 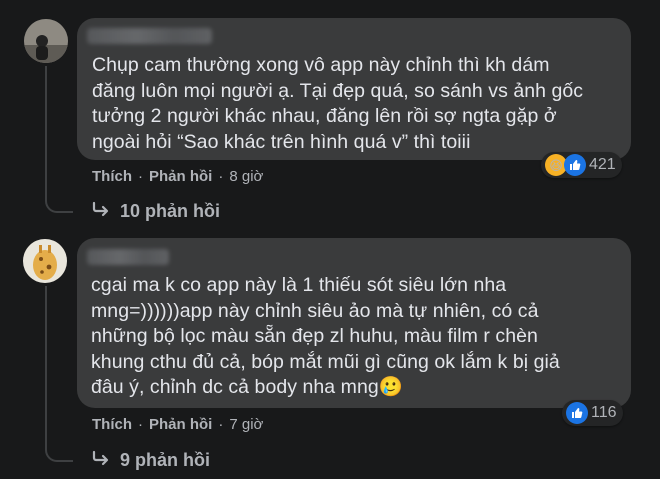 I want to click on reaction-summary: 😆 421, so click(x=581, y=165).